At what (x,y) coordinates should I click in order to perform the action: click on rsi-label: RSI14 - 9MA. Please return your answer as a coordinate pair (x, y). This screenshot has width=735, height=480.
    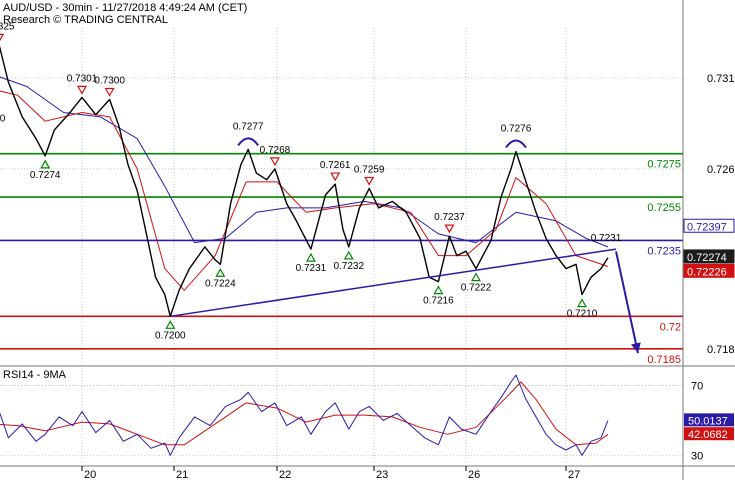
    Looking at the image, I should click on (35, 375).